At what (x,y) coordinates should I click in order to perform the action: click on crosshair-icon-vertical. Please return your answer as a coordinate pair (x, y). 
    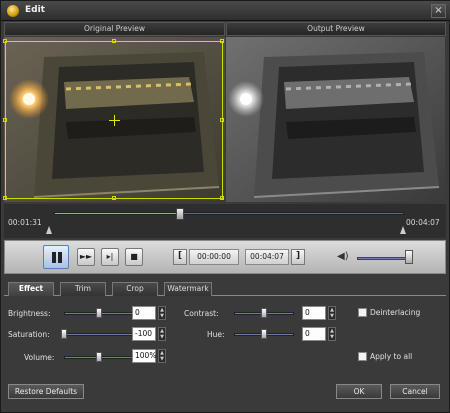
    Looking at the image, I should click on (114, 120).